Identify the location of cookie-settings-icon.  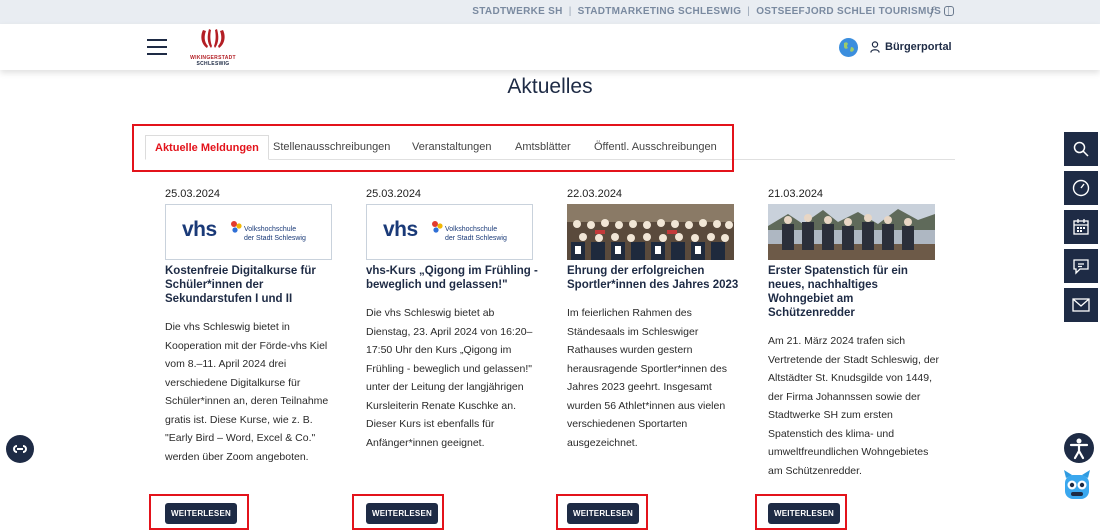
(20, 449).